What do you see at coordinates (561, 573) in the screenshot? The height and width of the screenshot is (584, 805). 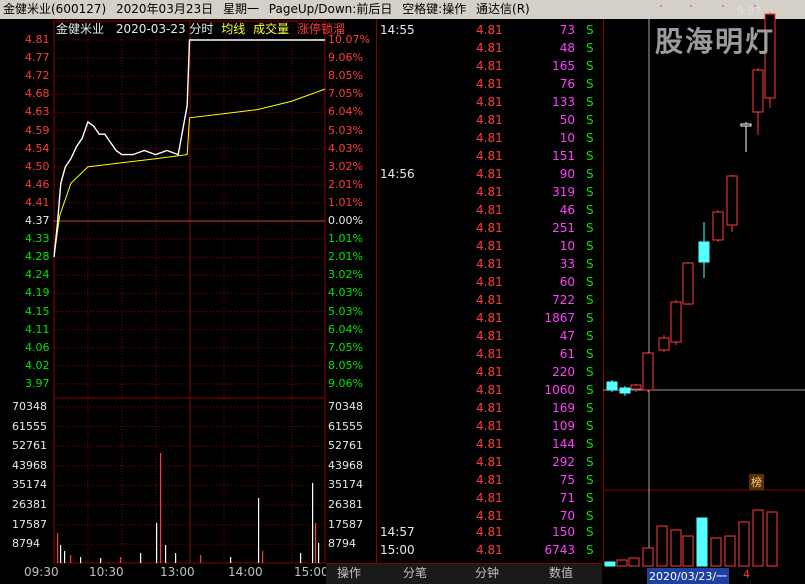 I see `tab-values: 数值` at bounding box center [561, 573].